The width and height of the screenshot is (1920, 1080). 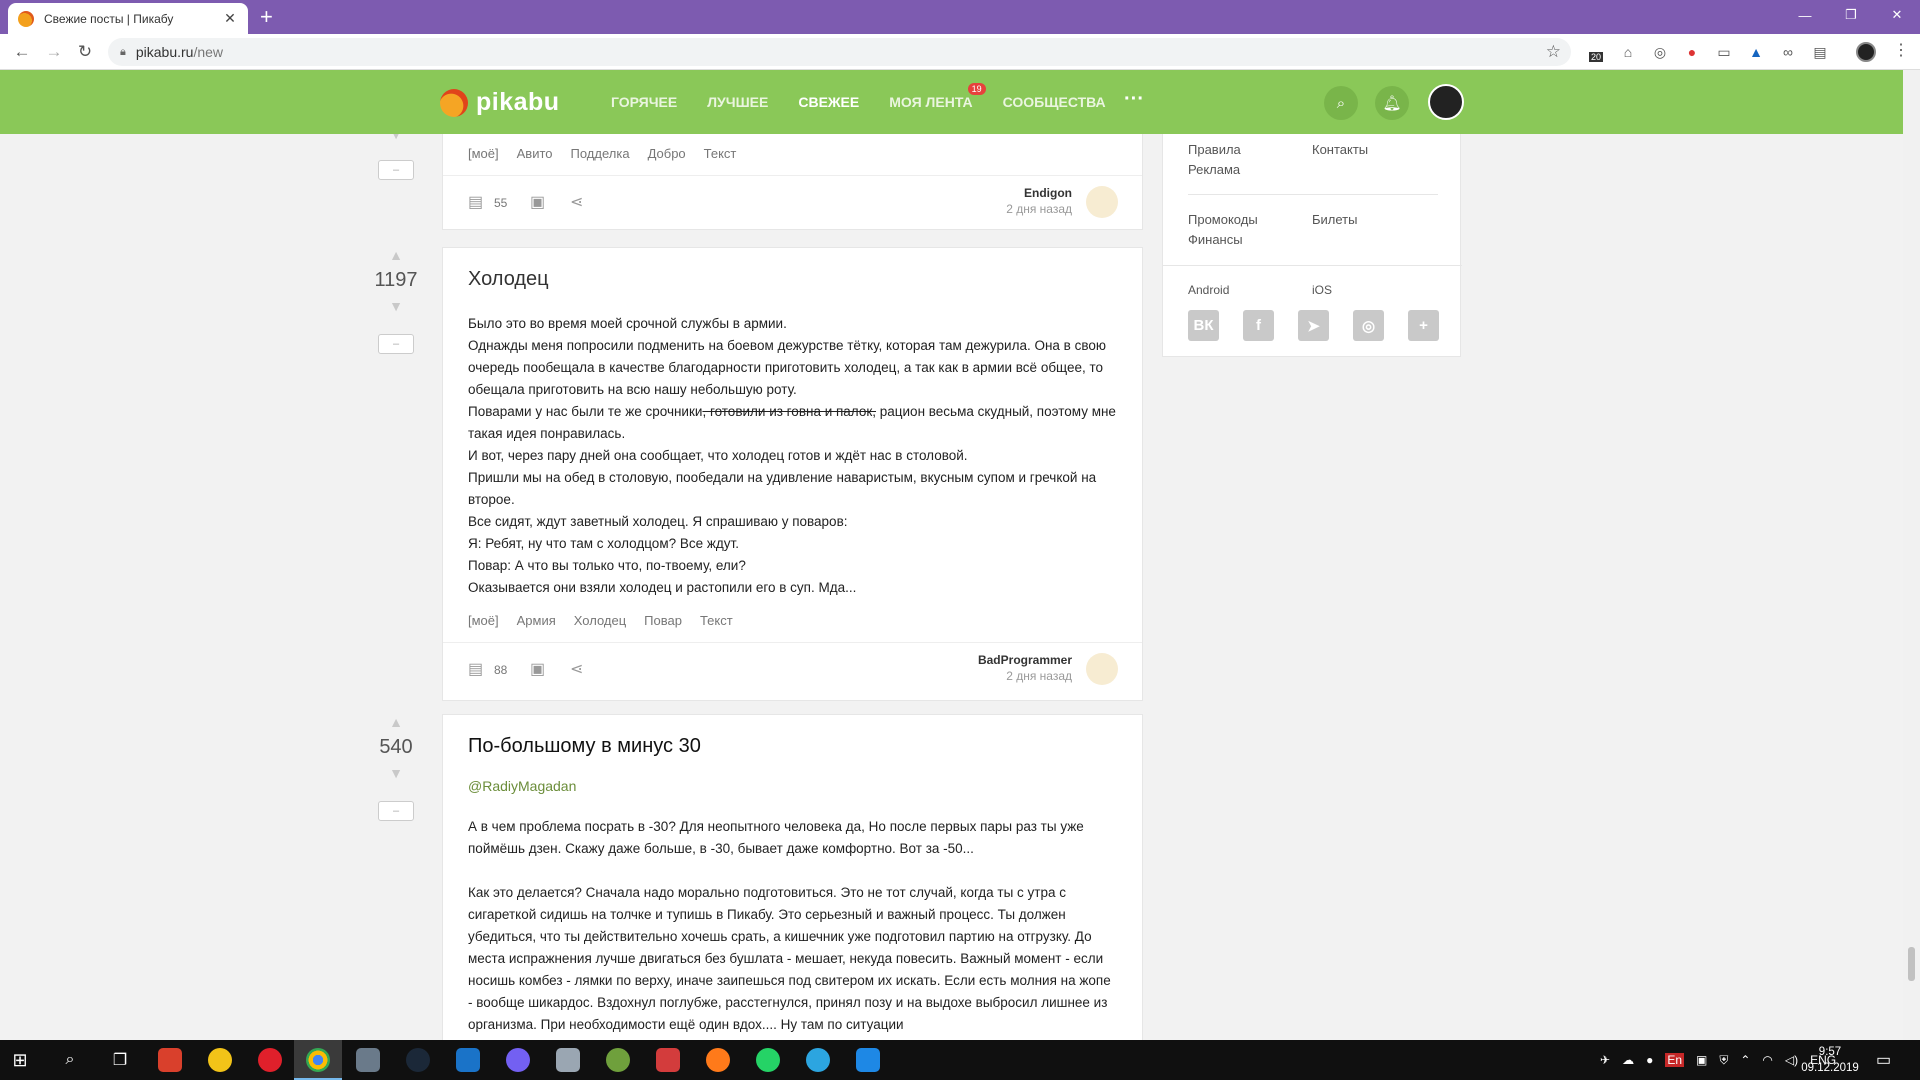 I want to click on tag: Добро, so click(x=667, y=153).